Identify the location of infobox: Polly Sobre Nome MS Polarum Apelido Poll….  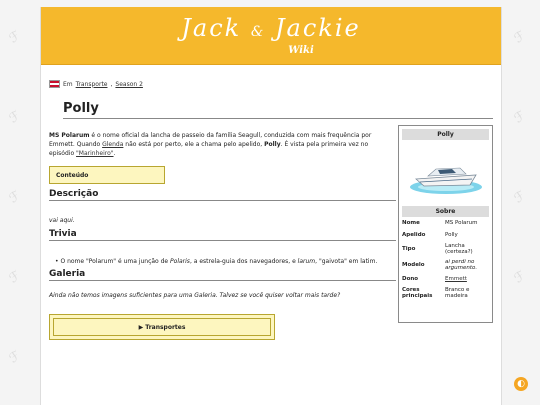
(445, 224).